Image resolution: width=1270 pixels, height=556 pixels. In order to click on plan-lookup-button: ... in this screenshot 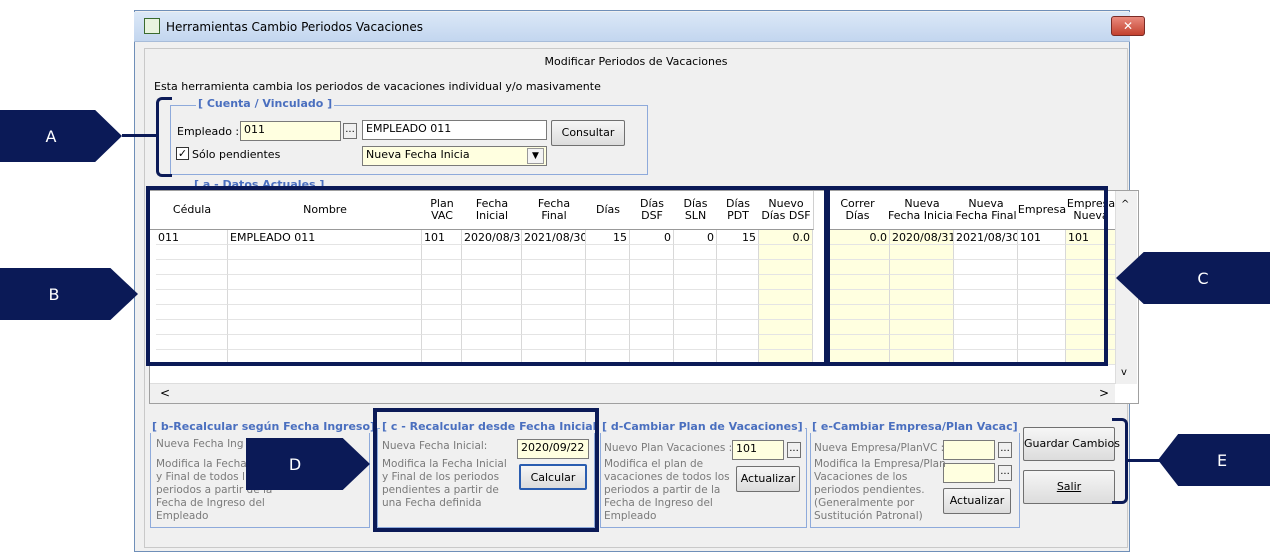, I will do `click(794, 450)`.